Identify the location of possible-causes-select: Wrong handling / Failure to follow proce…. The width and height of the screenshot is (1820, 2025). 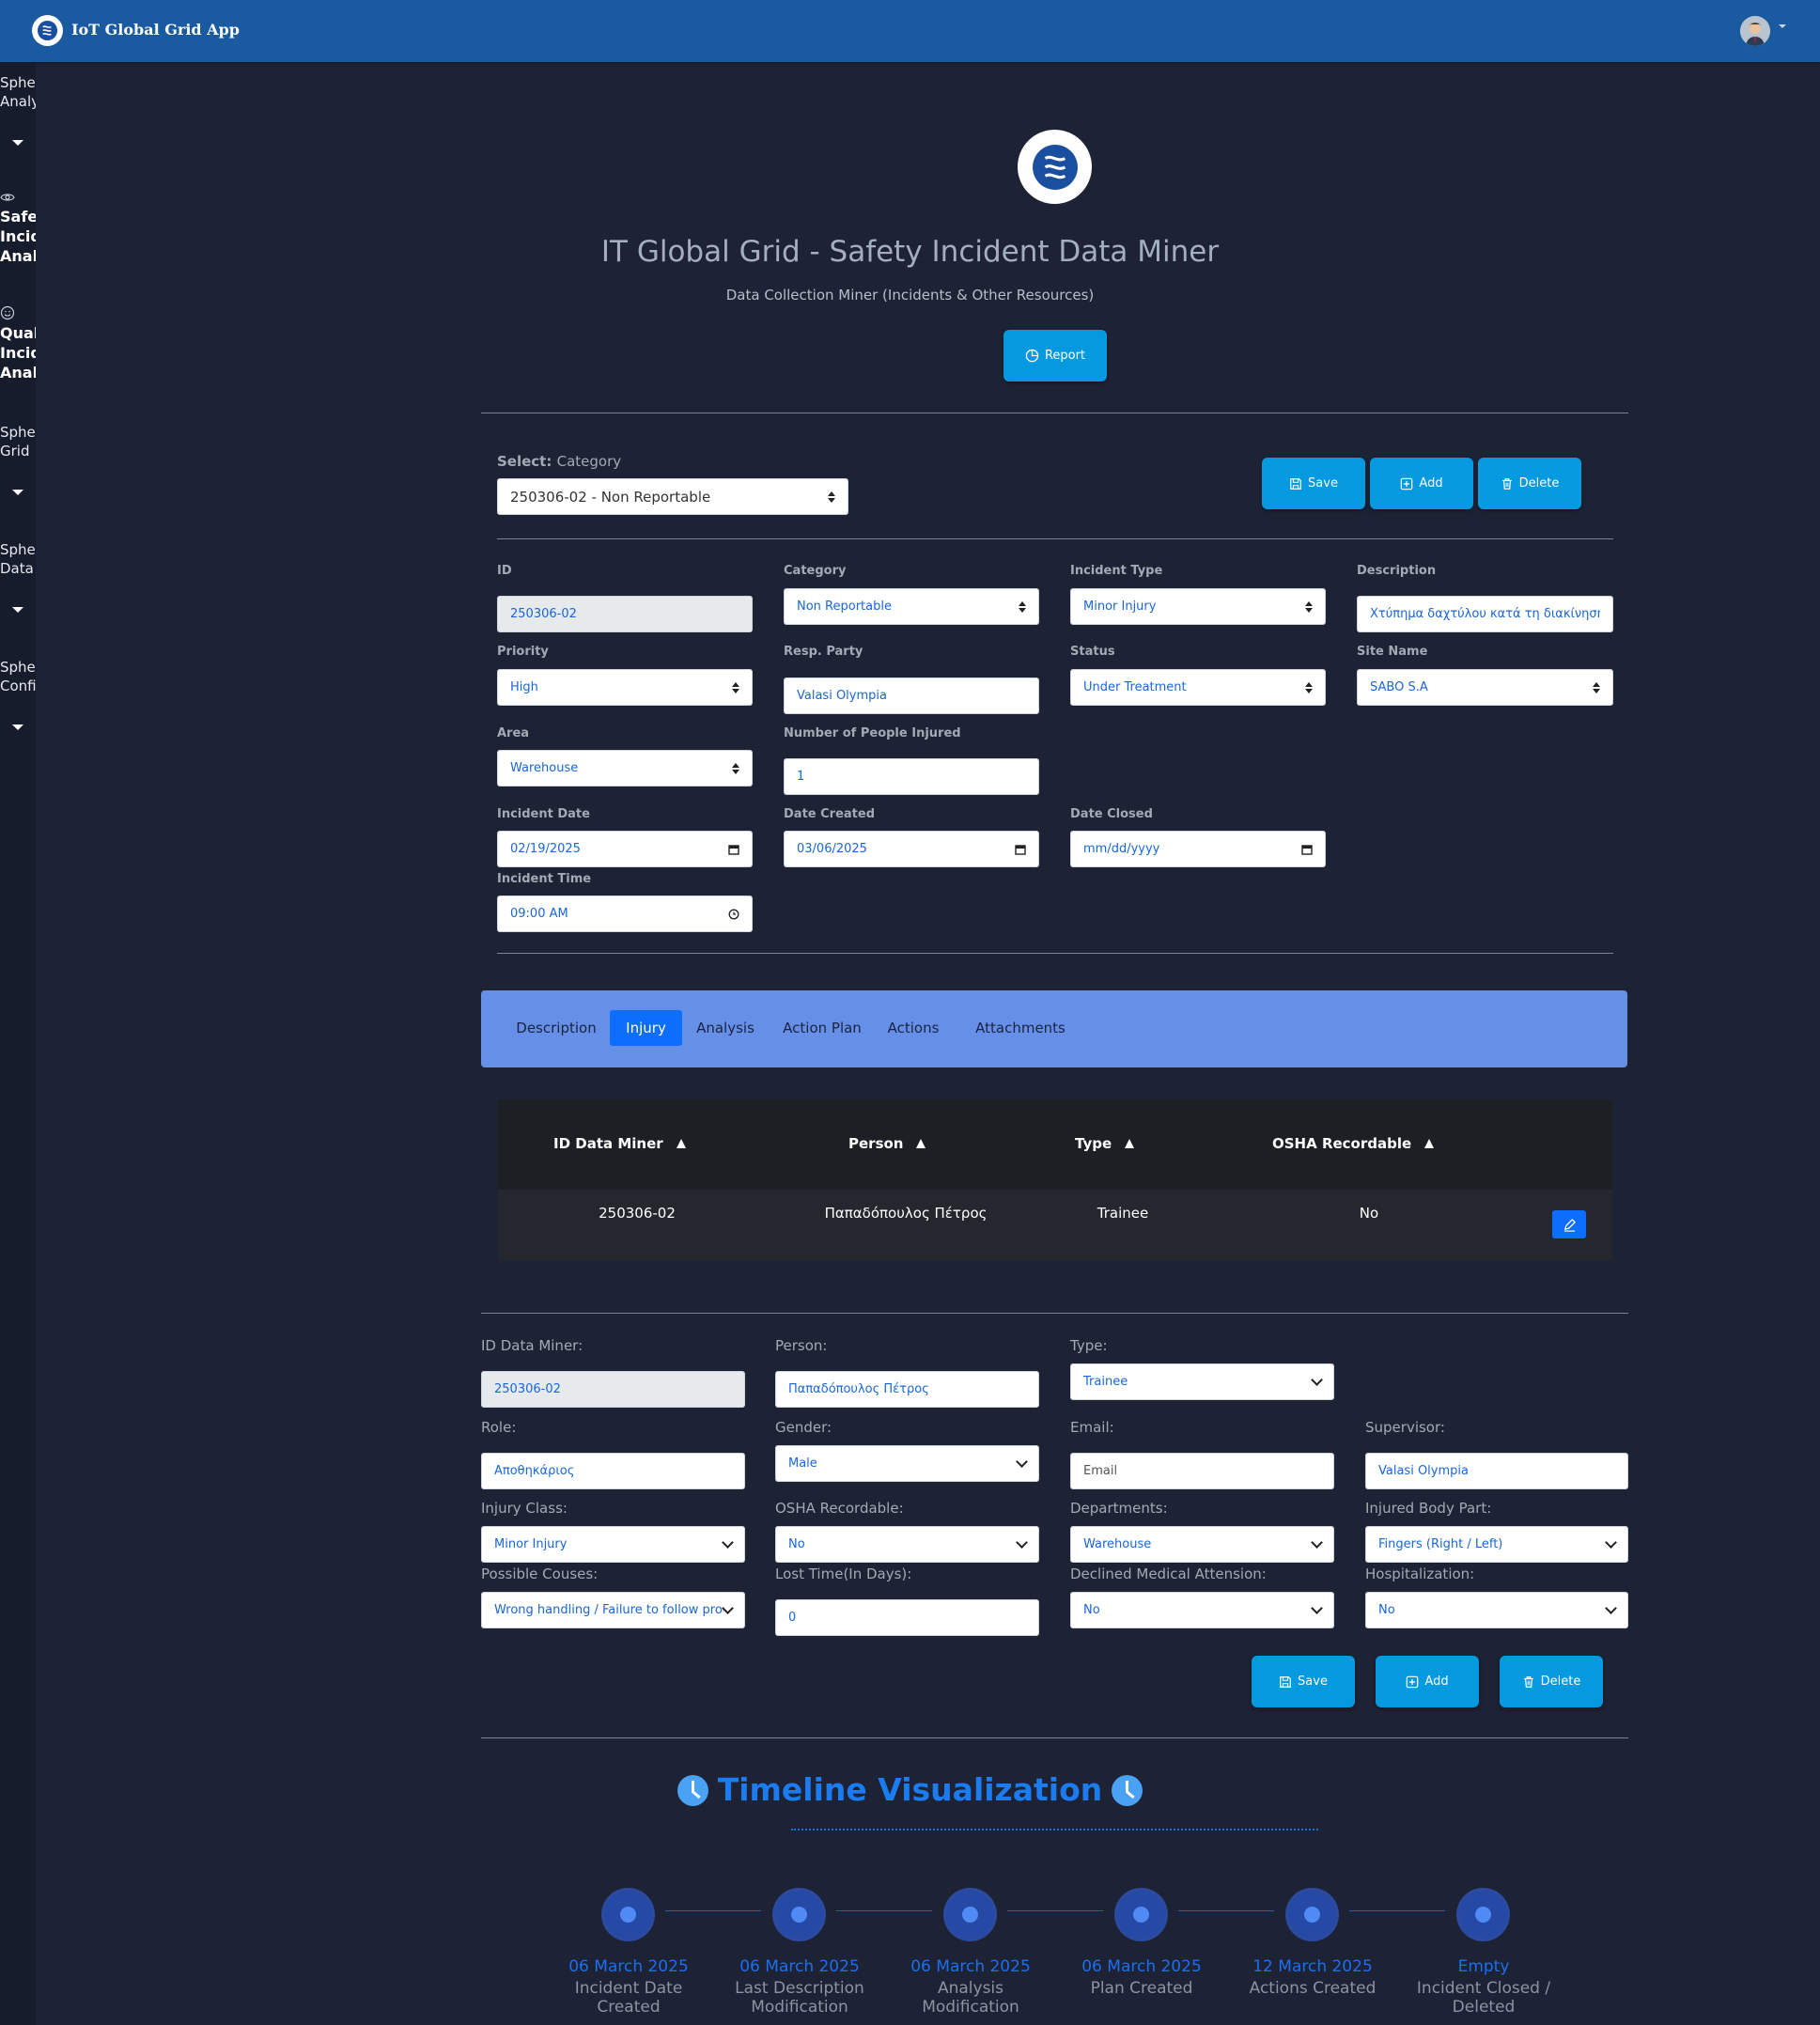
(613, 1610).